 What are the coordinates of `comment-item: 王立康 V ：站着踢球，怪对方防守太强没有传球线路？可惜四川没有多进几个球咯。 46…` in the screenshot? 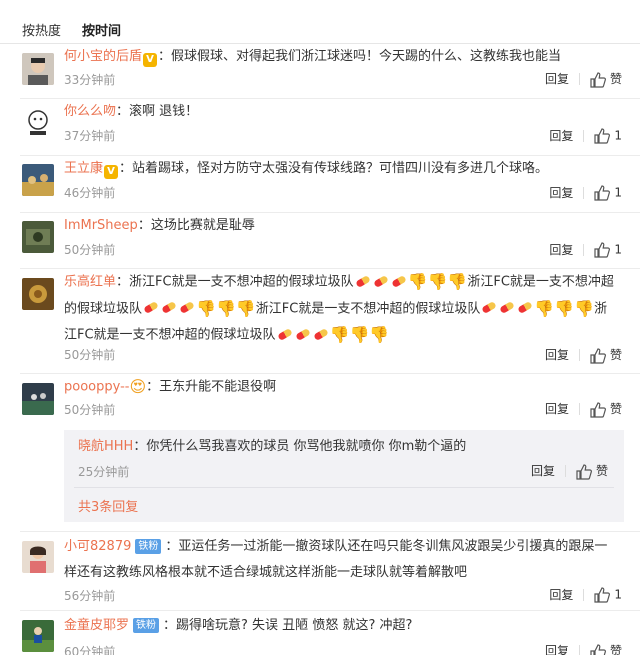 It's located at (320, 184).